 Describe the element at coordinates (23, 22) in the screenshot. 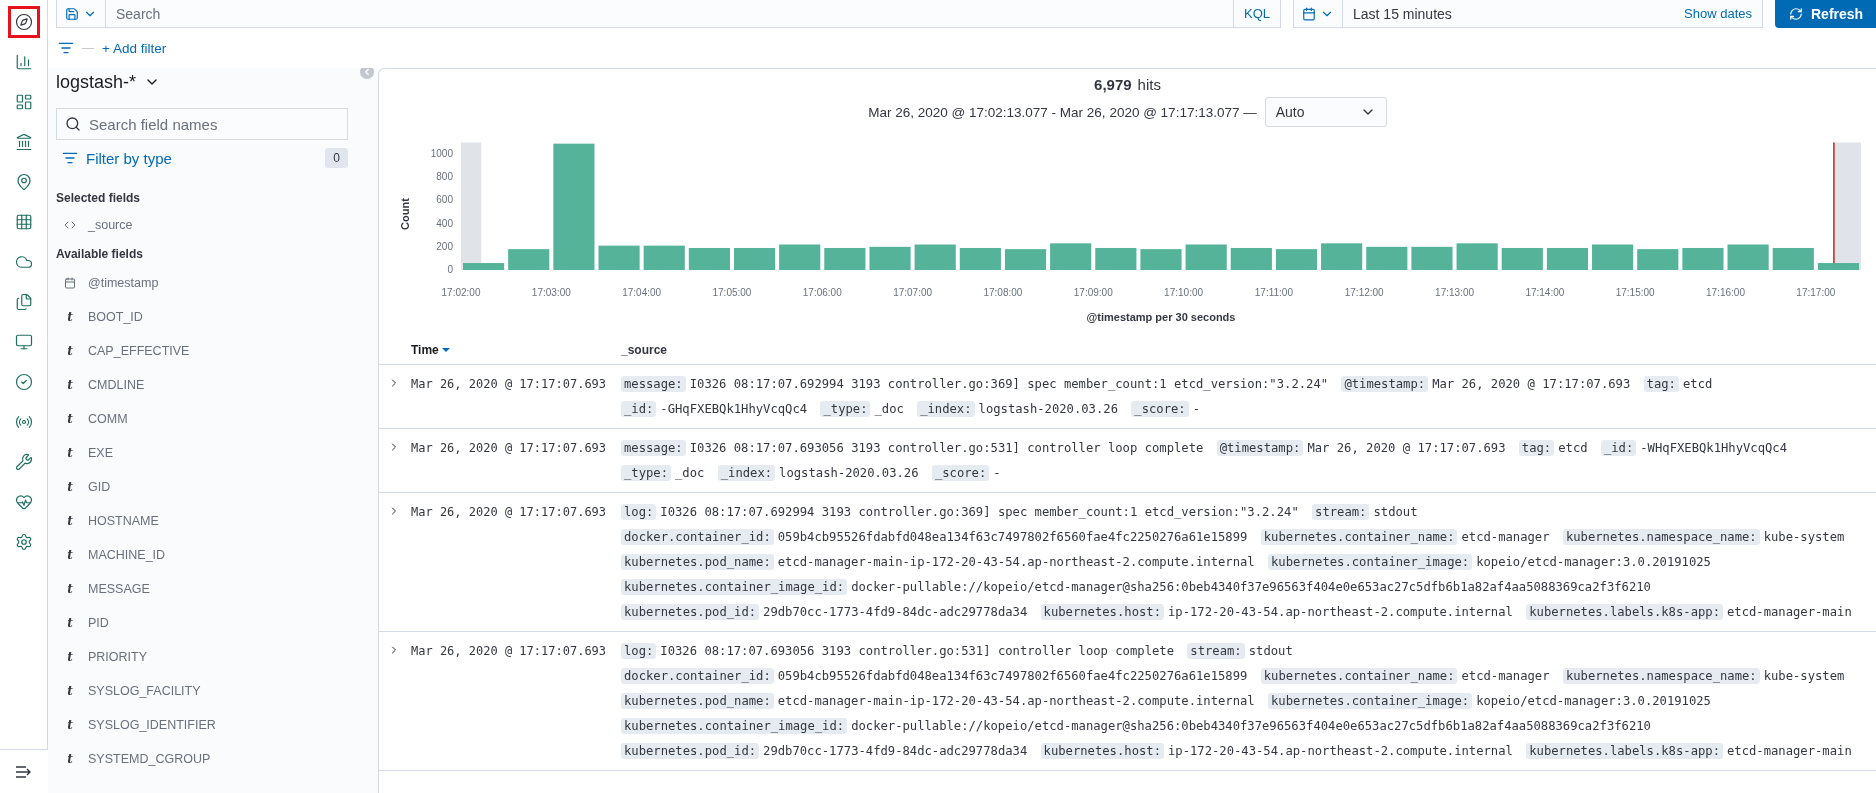

I see `nav-button` at that location.